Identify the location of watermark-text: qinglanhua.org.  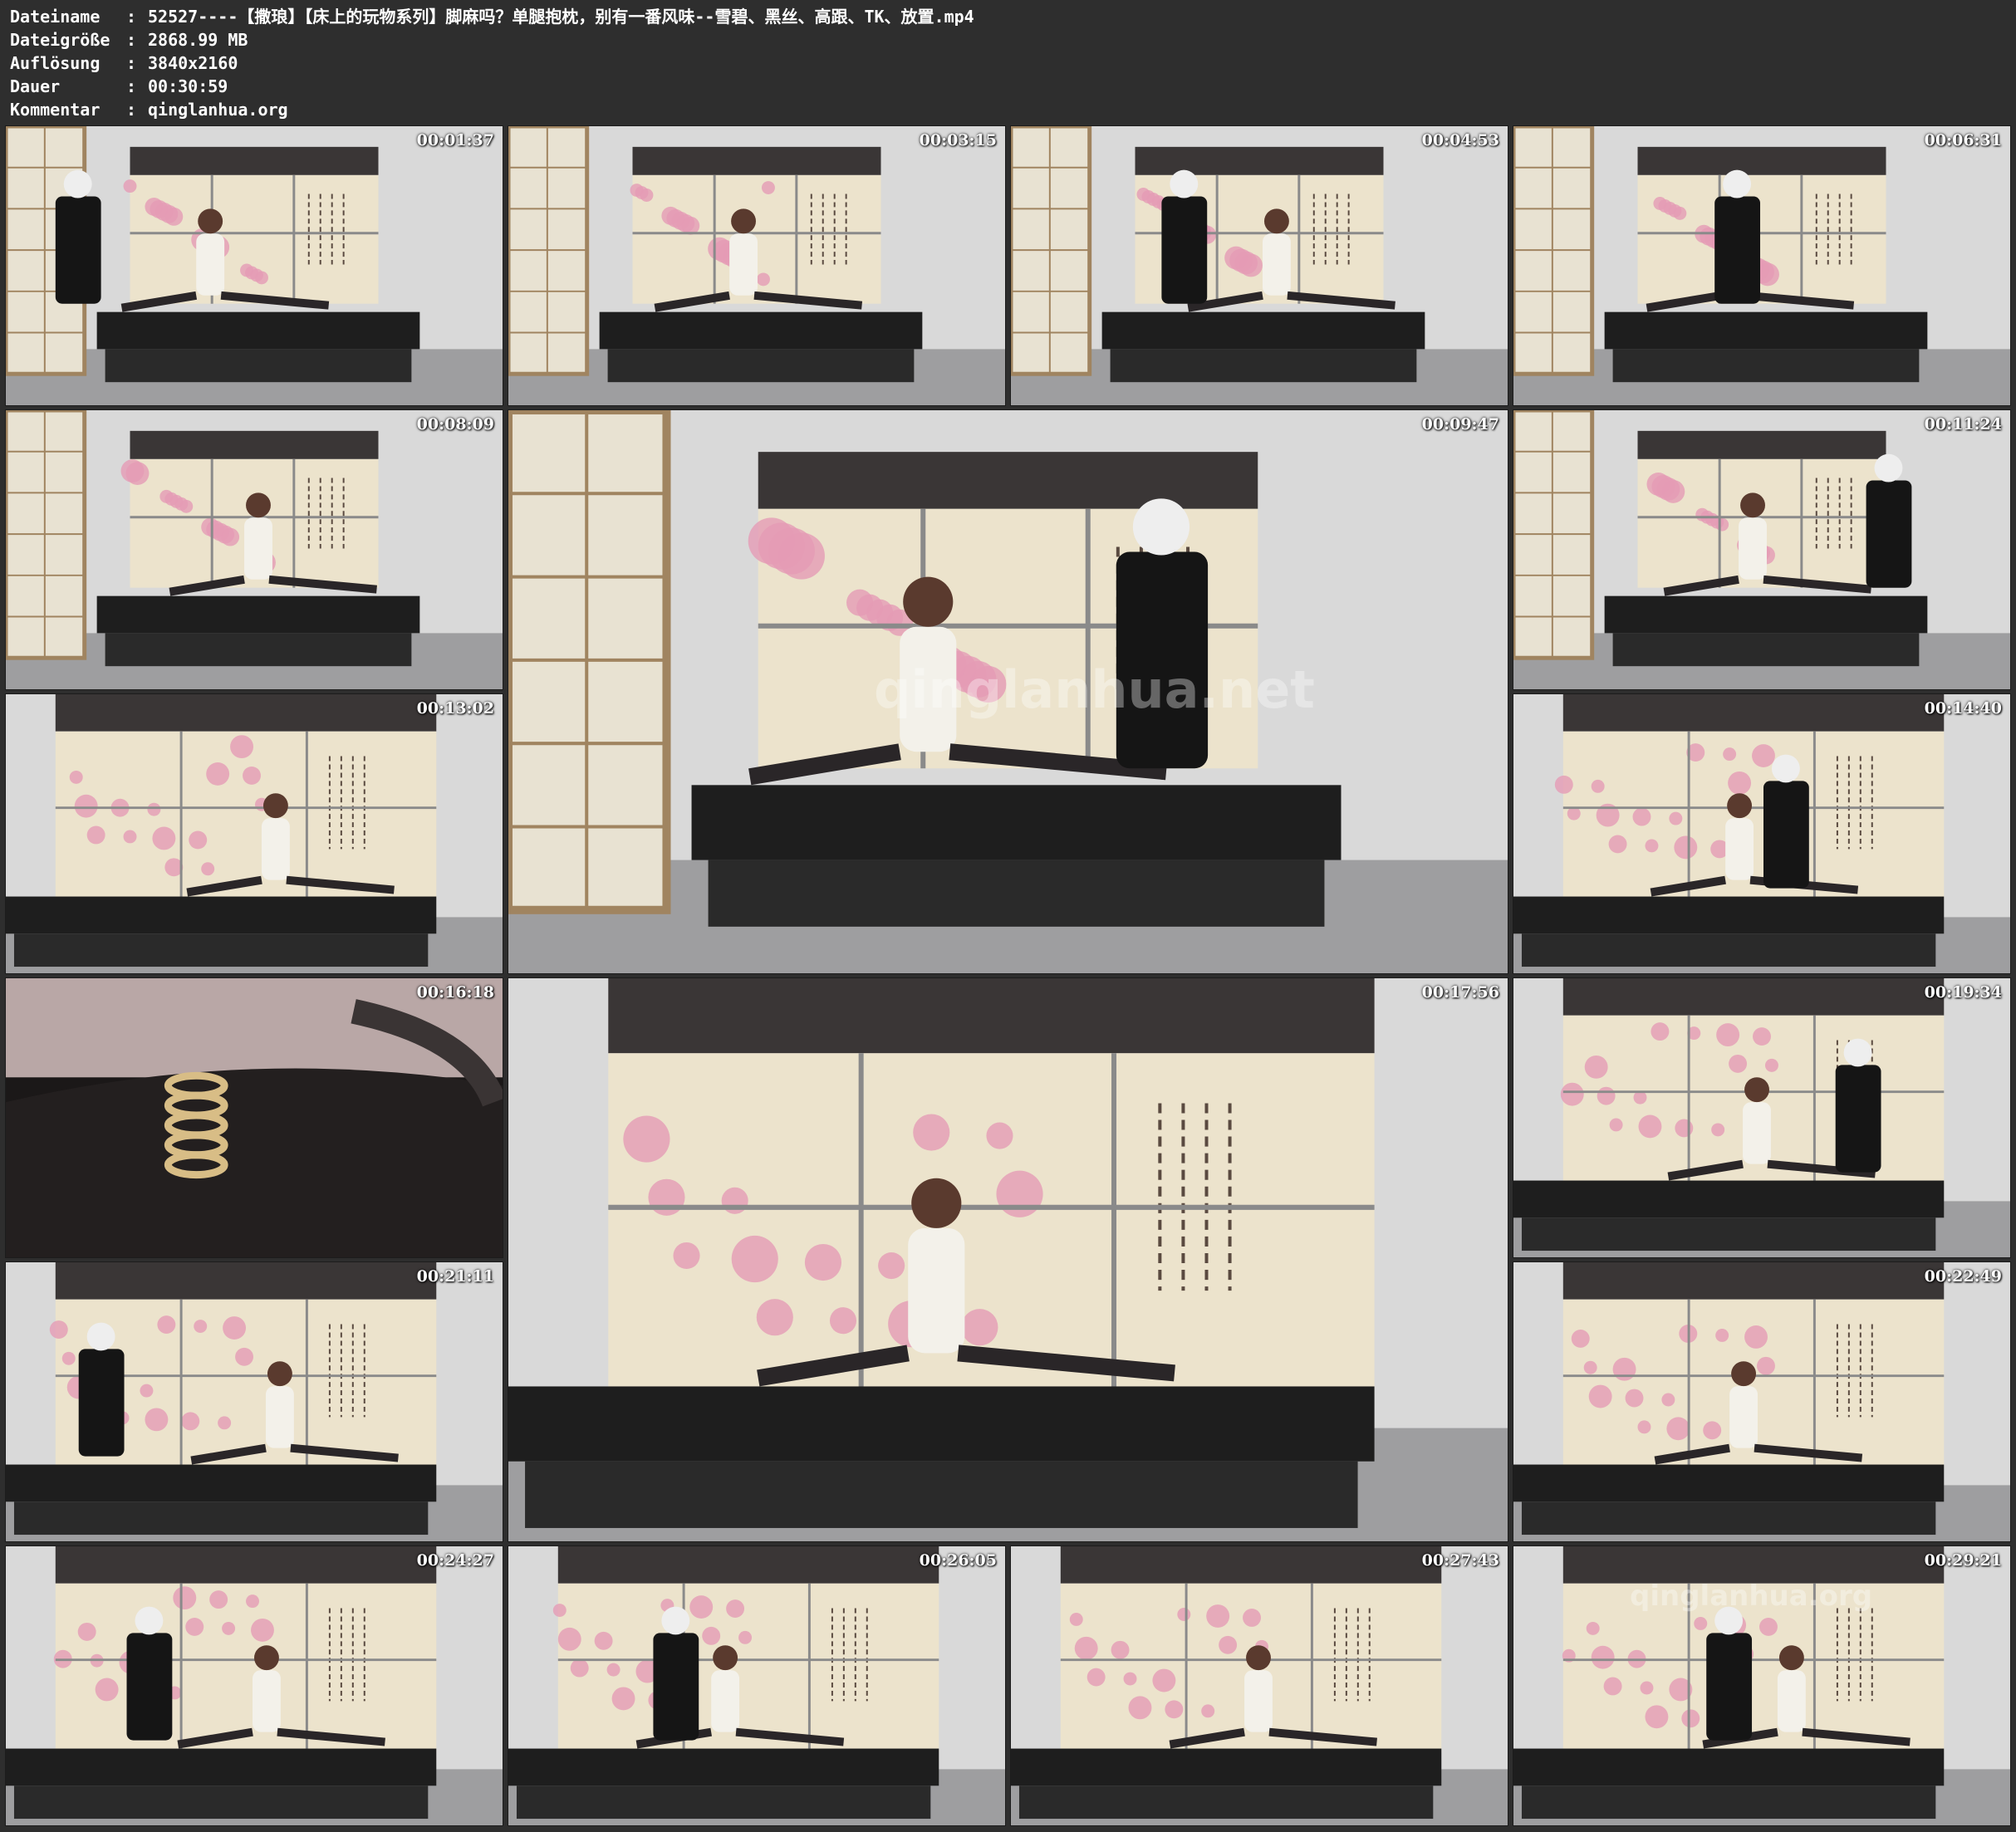
(1751, 1596).